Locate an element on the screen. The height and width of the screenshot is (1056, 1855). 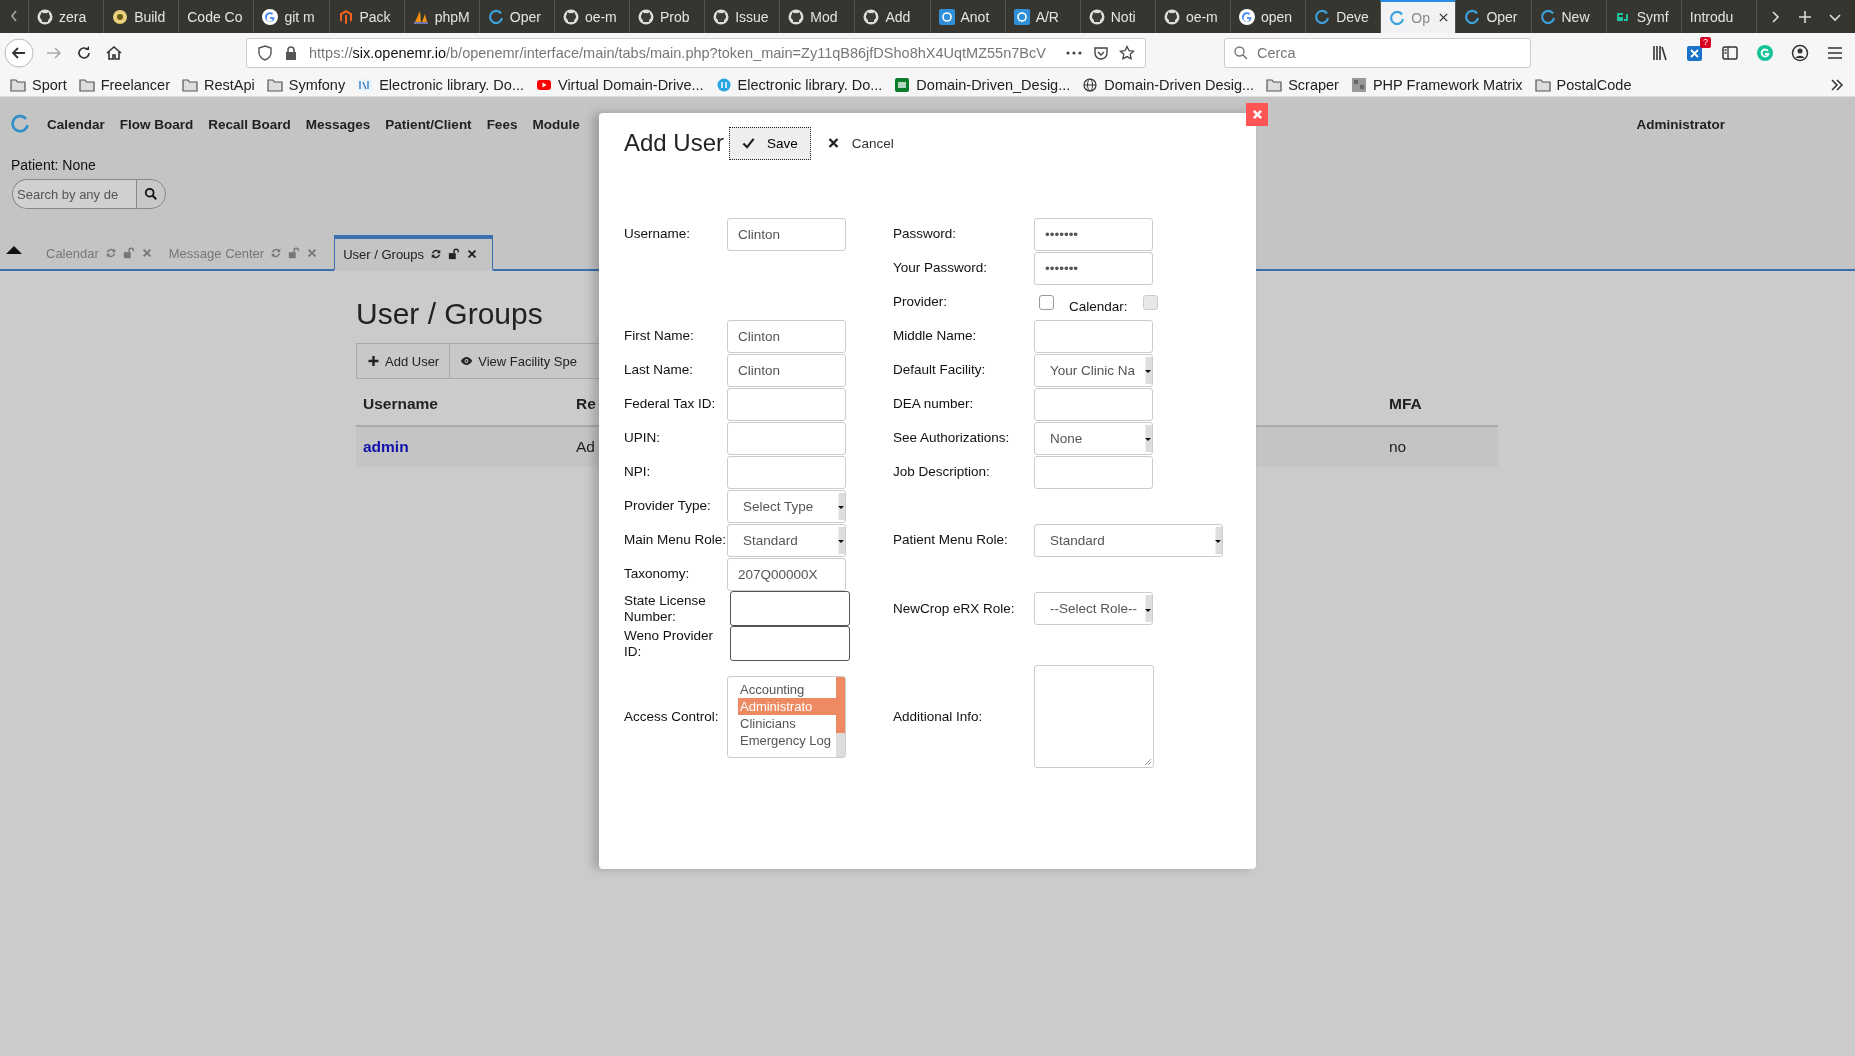
bookmark: Scraper is located at coordinates (1302, 84).